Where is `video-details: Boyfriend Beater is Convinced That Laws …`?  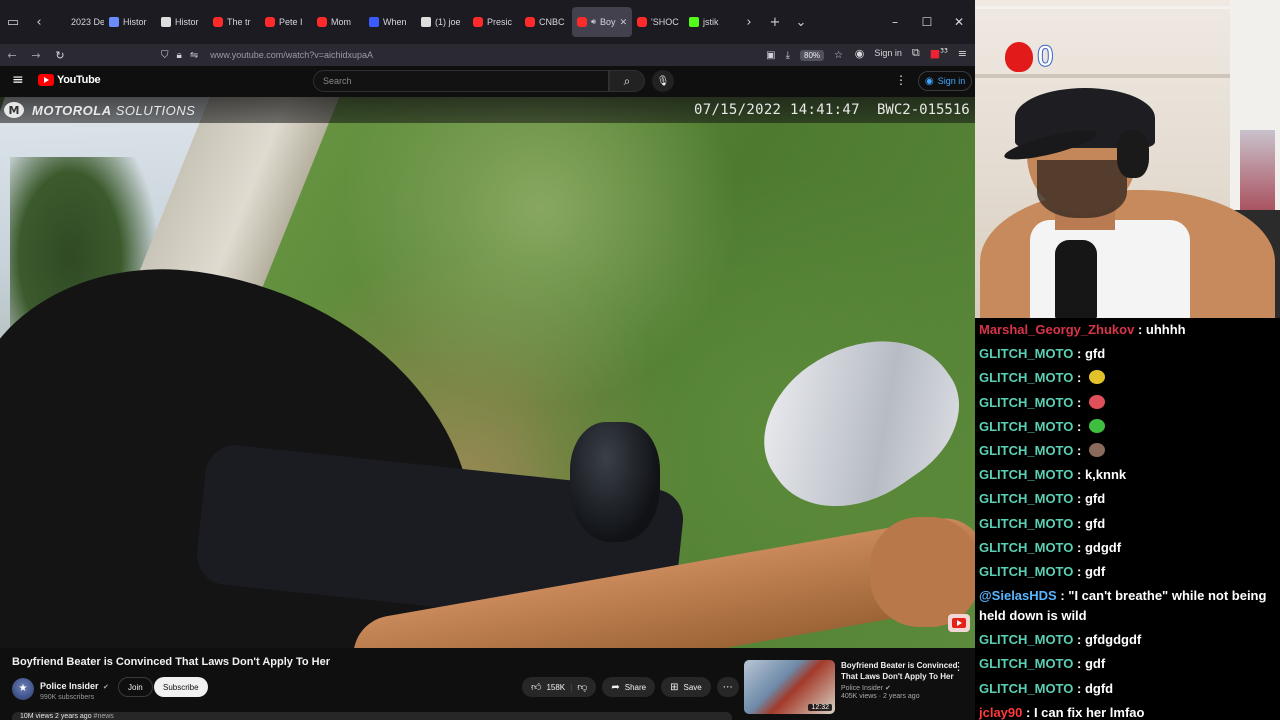 video-details: Boyfriend Beater is Convinced That Laws … is located at coordinates (487, 684).